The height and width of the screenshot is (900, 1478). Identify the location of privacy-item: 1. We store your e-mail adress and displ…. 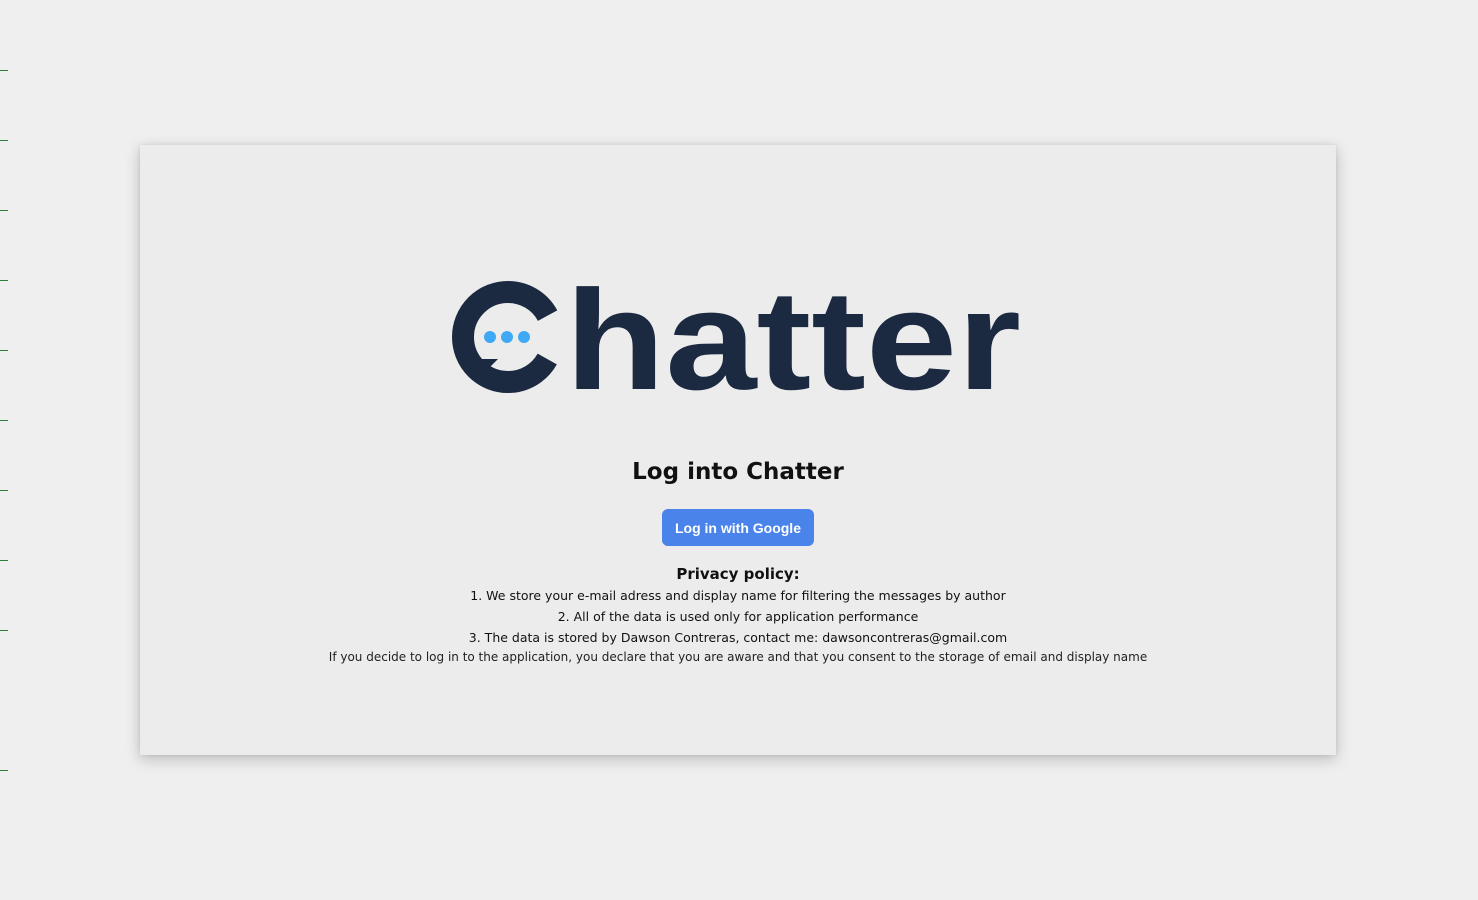
(738, 595).